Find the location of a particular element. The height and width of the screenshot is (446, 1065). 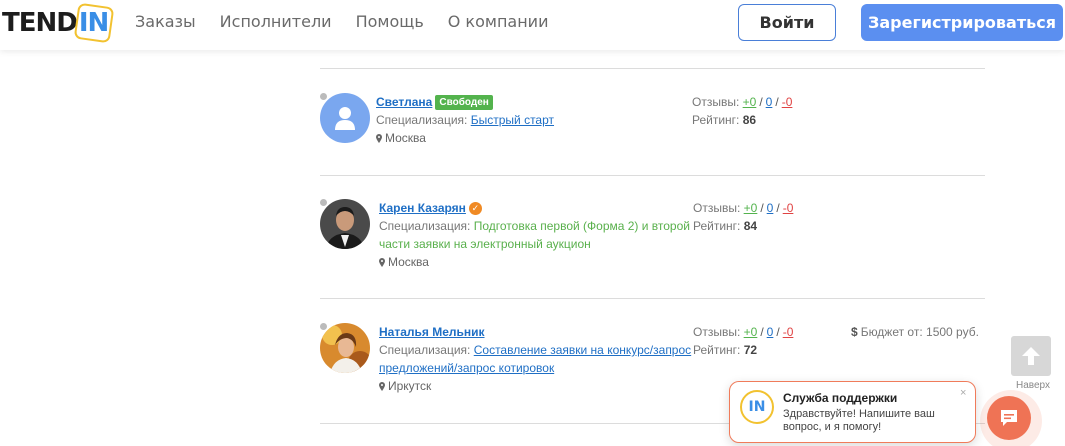

dollar-icon: $ is located at coordinates (854, 332).